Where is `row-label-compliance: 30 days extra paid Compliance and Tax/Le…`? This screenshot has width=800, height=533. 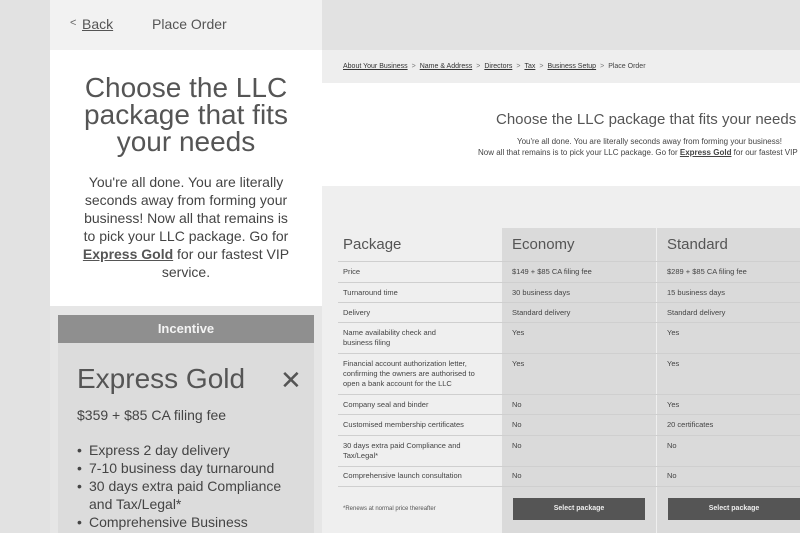
row-label-compliance: 30 days extra paid Compliance and Tax/Le… is located at coordinates (402, 450).